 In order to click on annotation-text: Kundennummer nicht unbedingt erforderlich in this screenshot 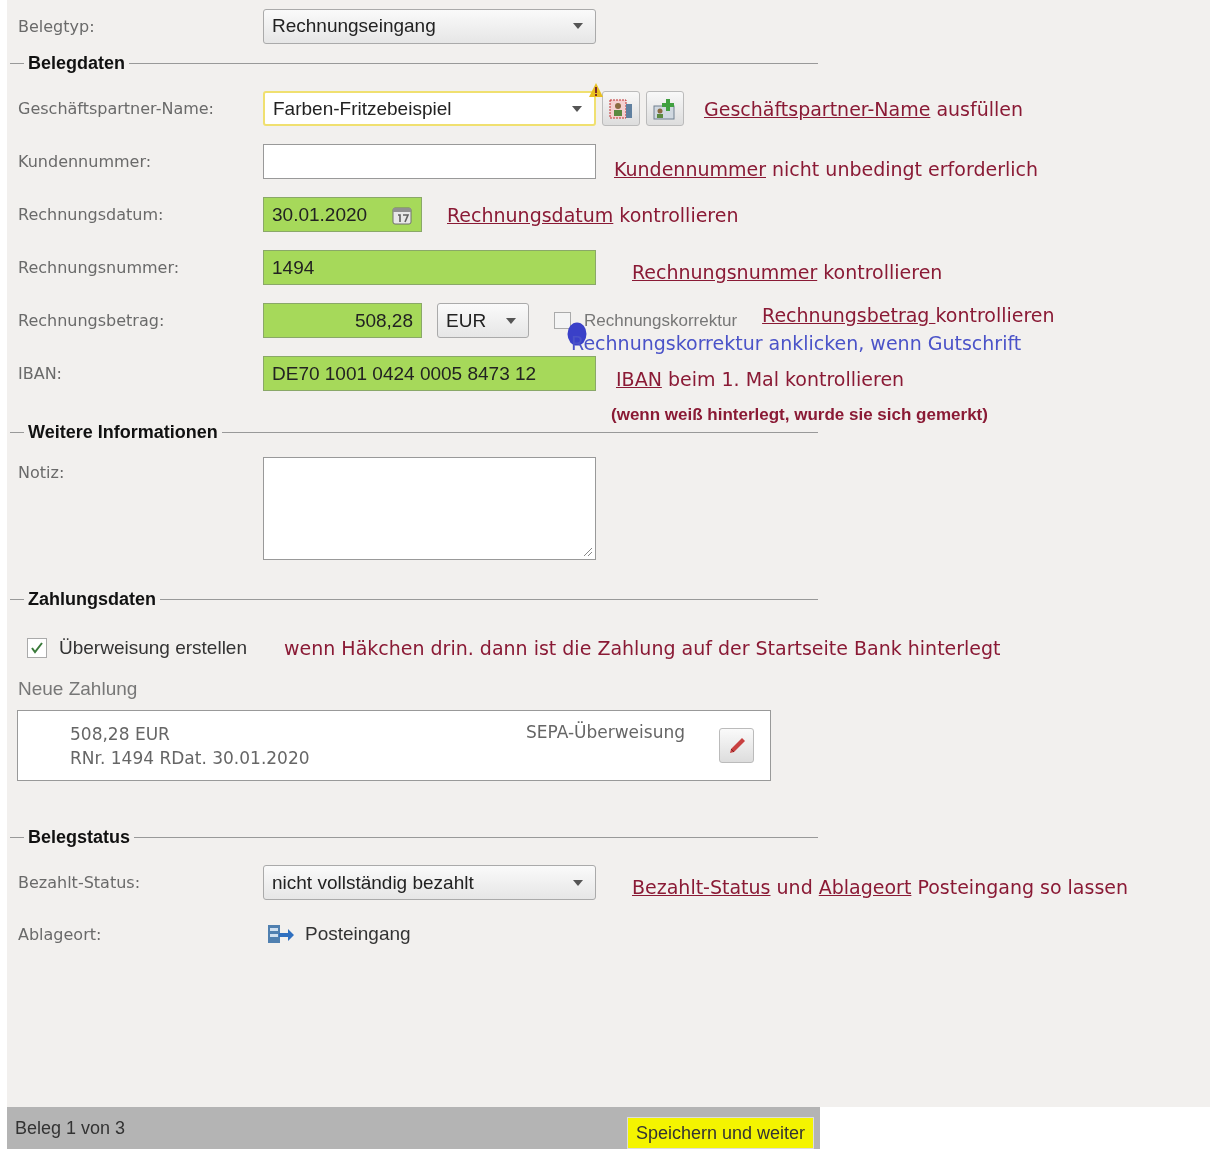, I will do `click(826, 168)`.